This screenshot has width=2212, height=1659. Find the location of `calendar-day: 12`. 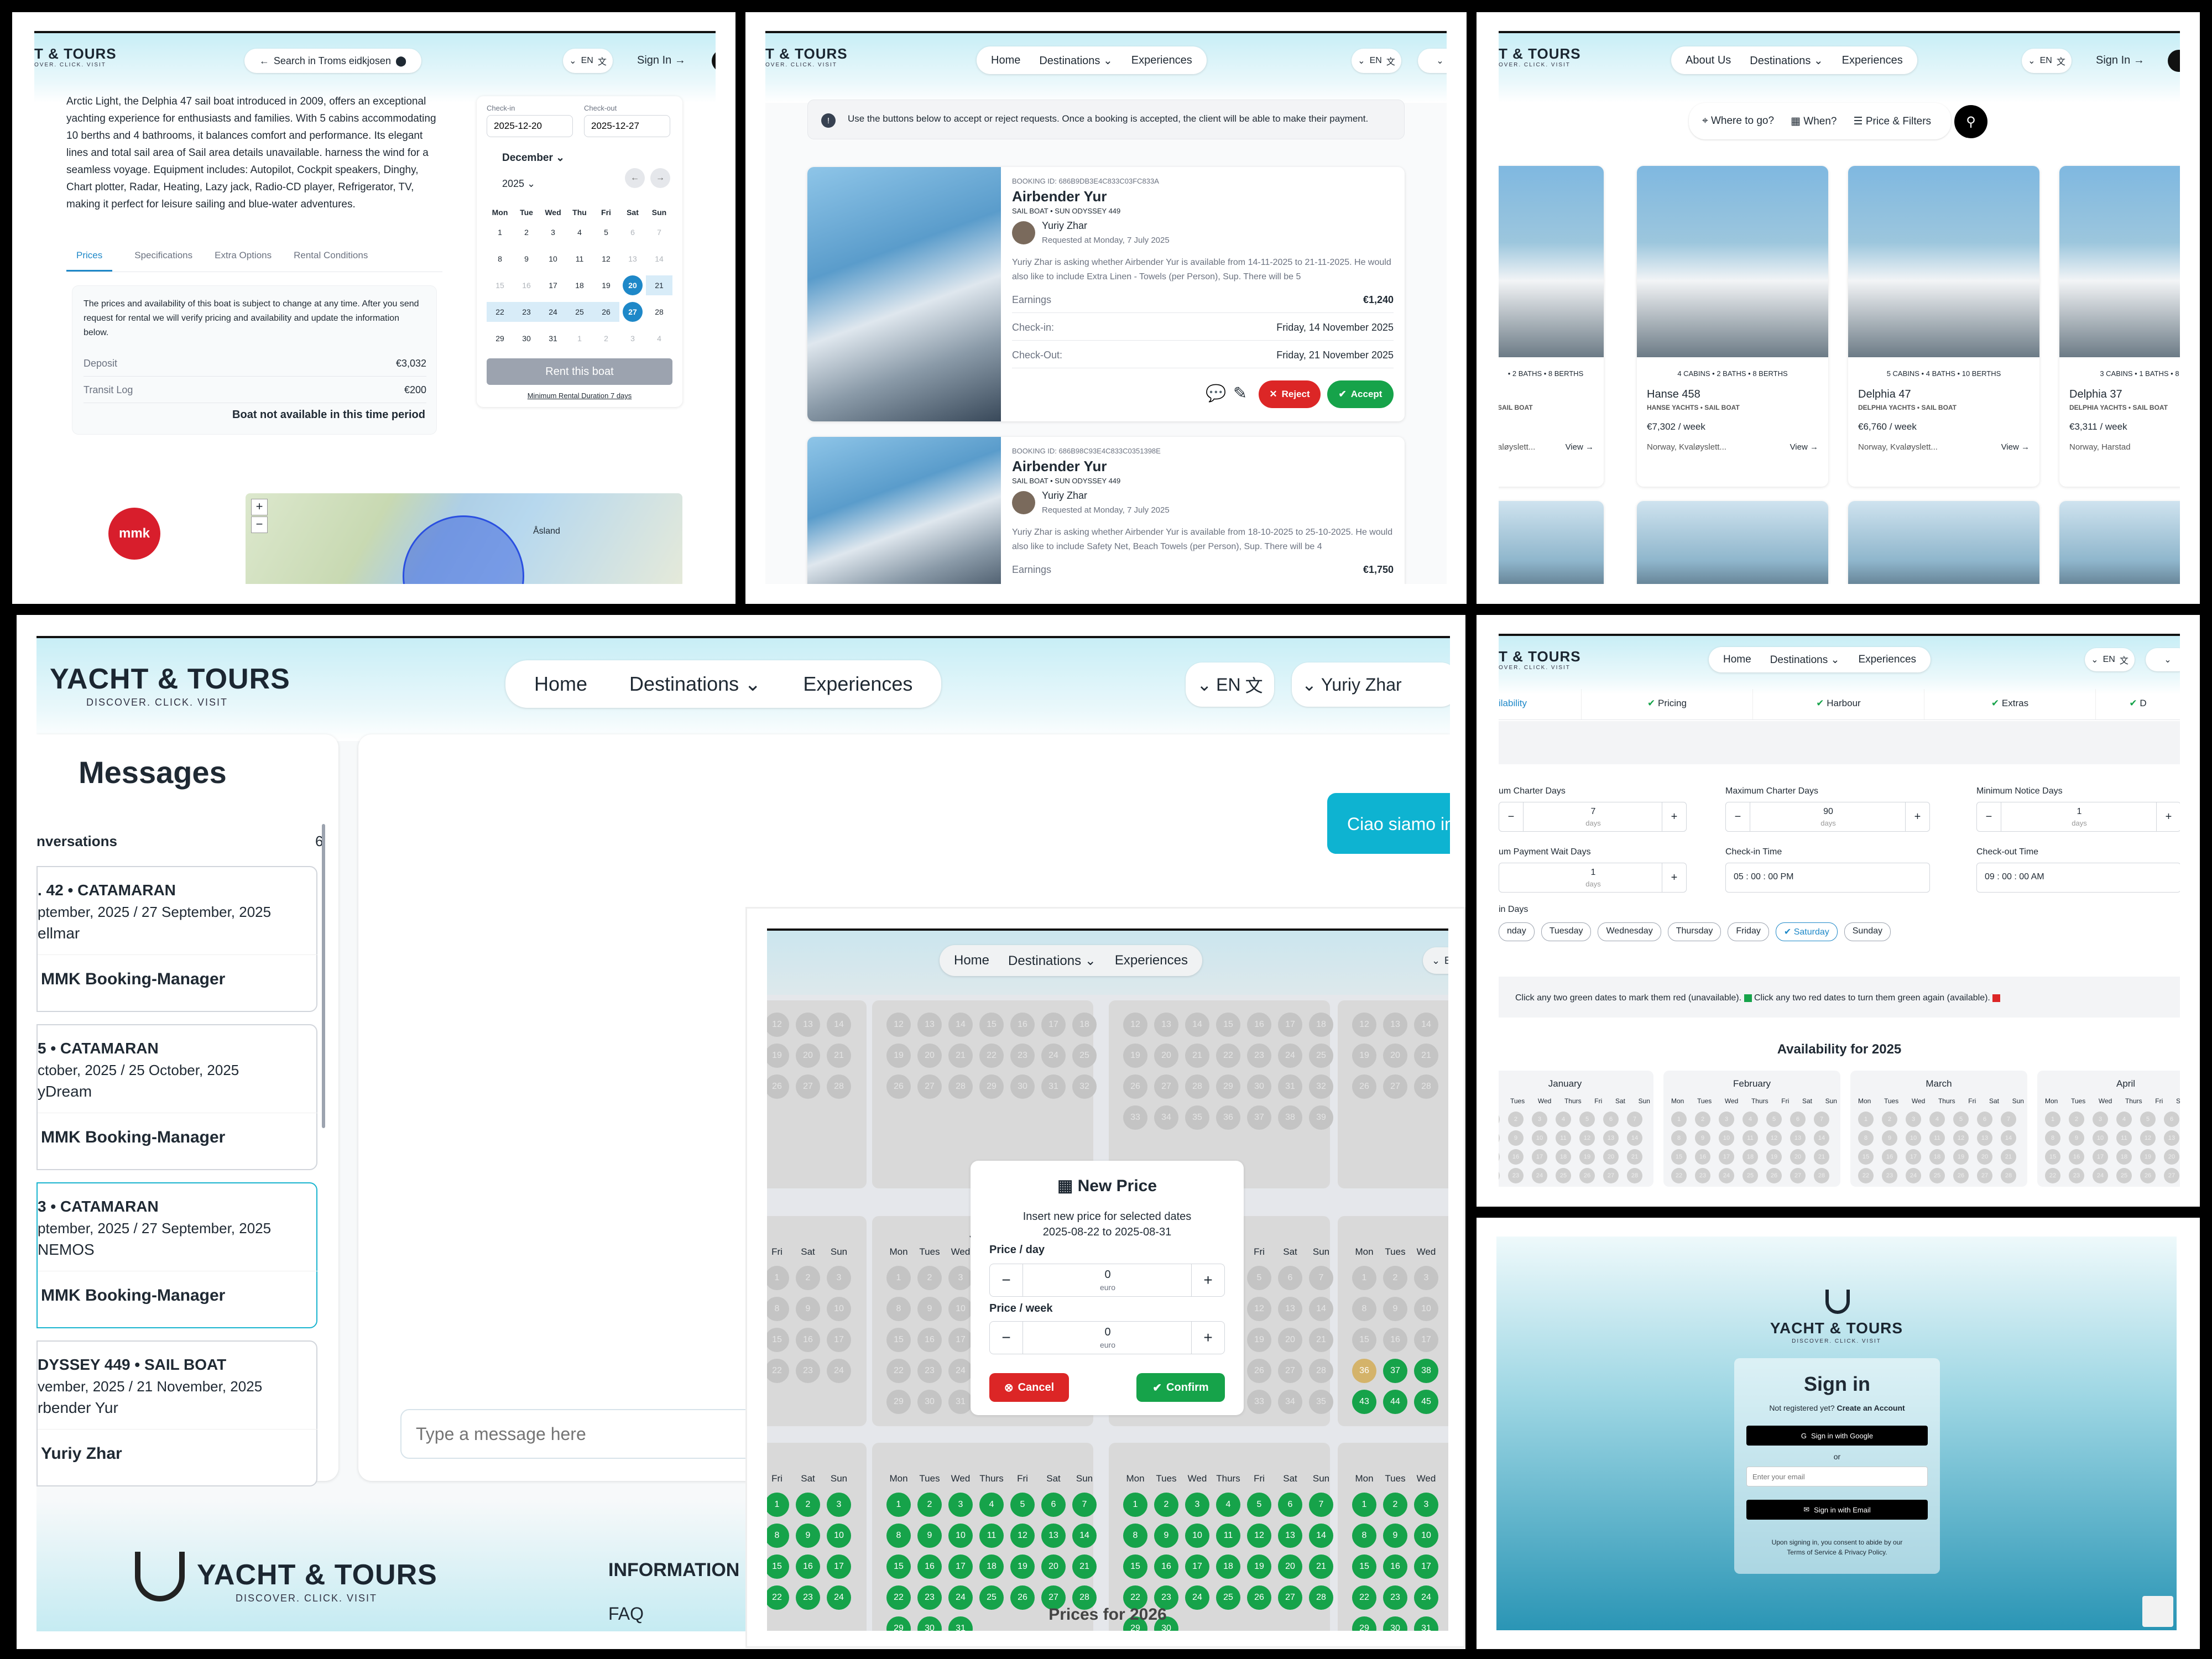

calendar-day: 12 is located at coordinates (1135, 1025).